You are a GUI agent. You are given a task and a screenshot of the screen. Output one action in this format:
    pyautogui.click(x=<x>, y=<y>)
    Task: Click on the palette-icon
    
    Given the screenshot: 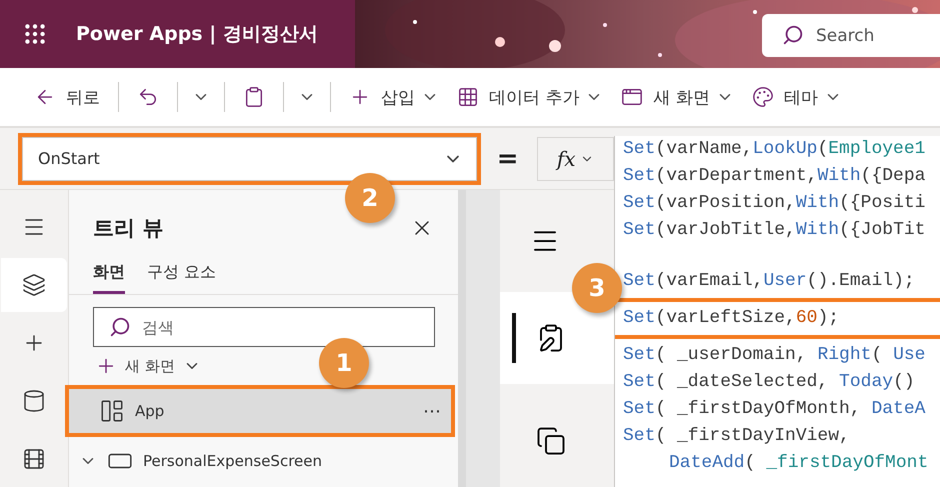 What is the action you would take?
    pyautogui.click(x=763, y=97)
    